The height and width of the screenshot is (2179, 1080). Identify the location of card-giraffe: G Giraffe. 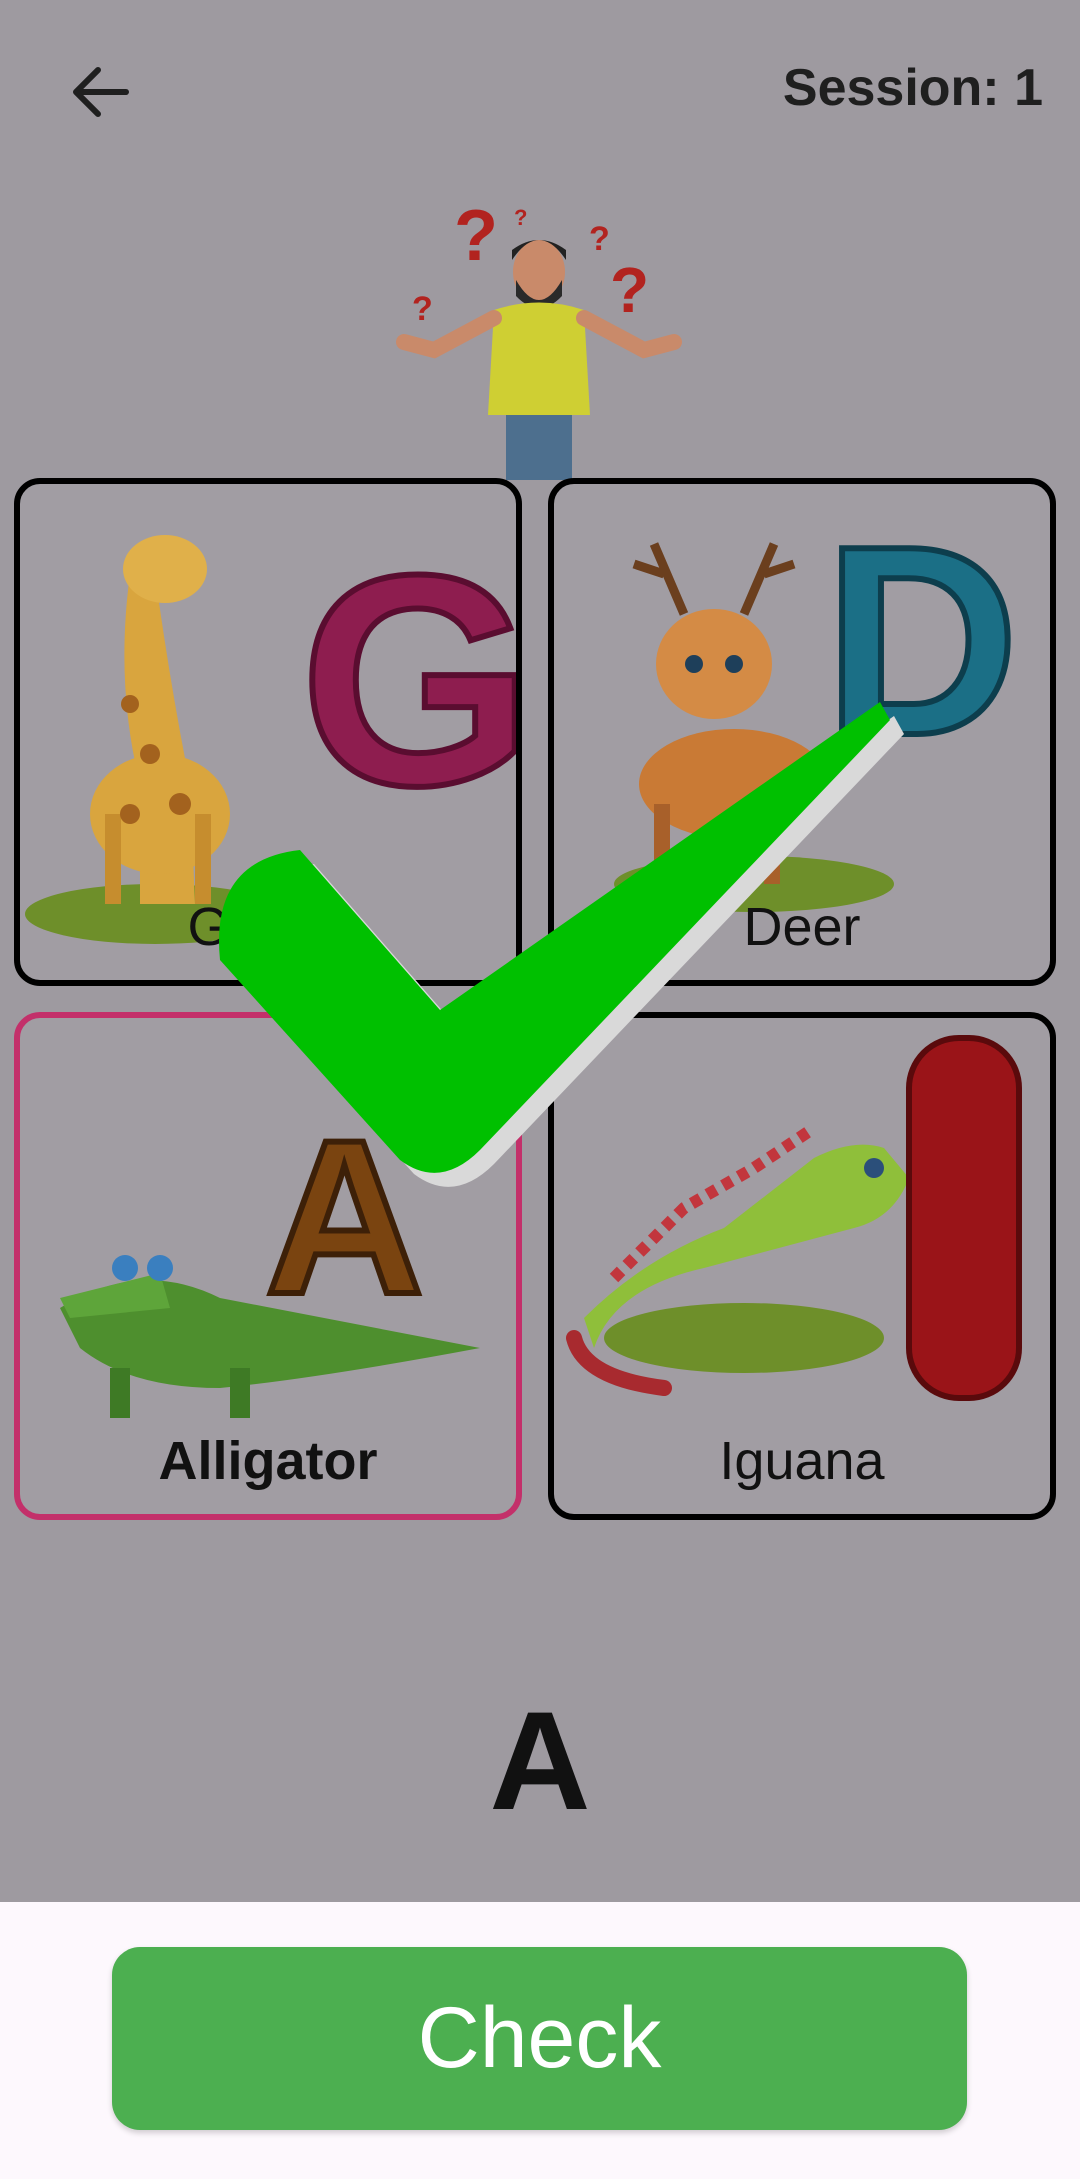
(268, 732).